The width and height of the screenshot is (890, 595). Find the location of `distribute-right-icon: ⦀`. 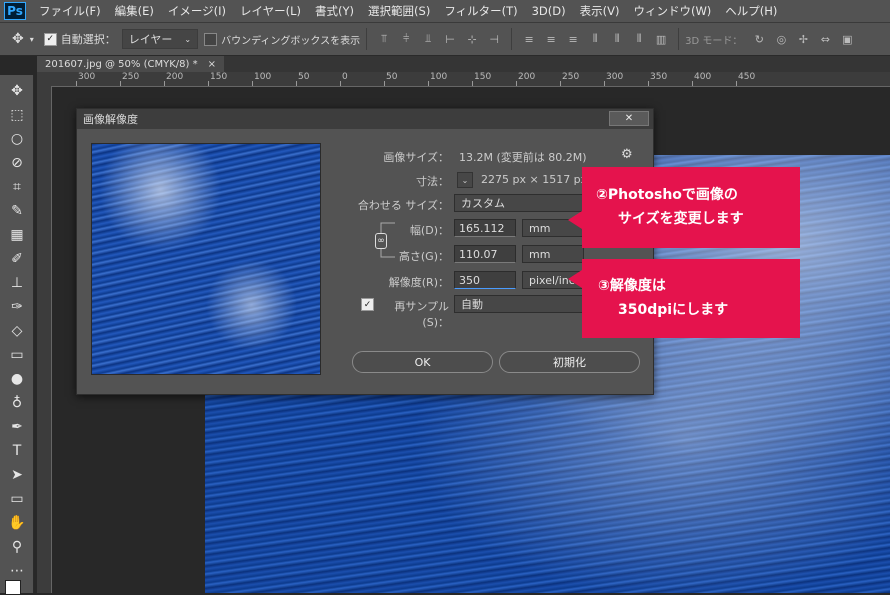

distribute-right-icon: ⦀ is located at coordinates (639, 39).